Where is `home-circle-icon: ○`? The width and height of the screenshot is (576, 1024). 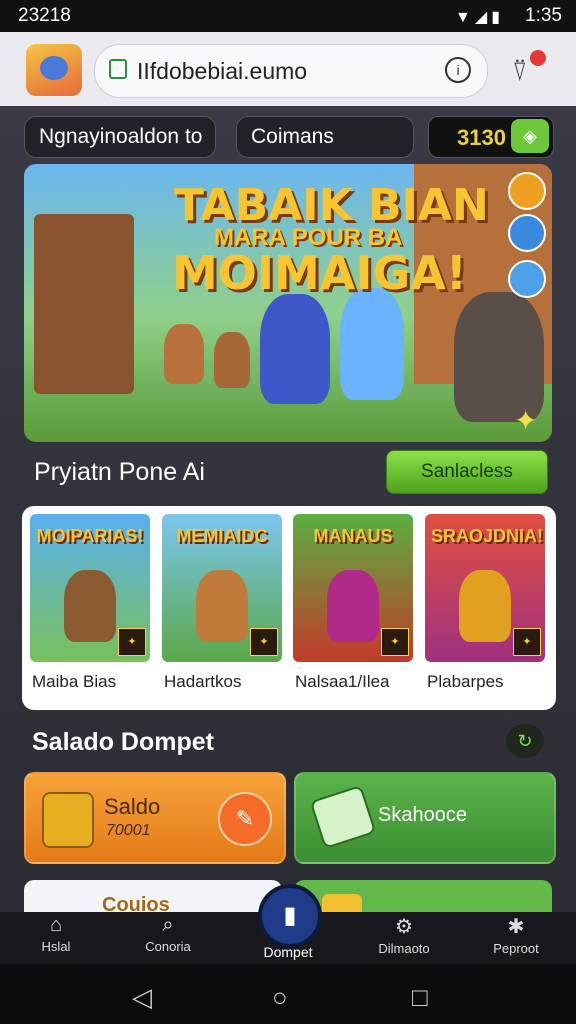
home-circle-icon: ○ is located at coordinates (280, 997).